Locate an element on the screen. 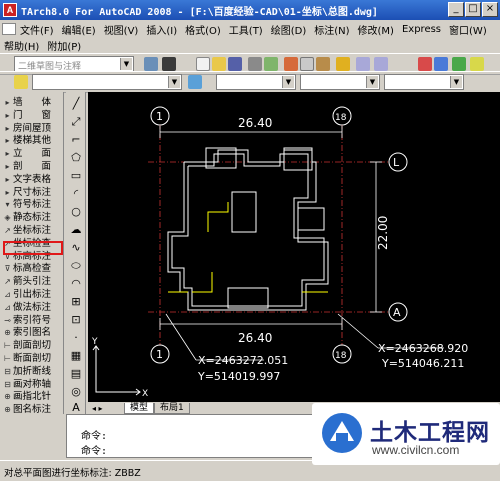 This screenshot has width=500, height=481. color-combo is located at coordinates (256, 82).